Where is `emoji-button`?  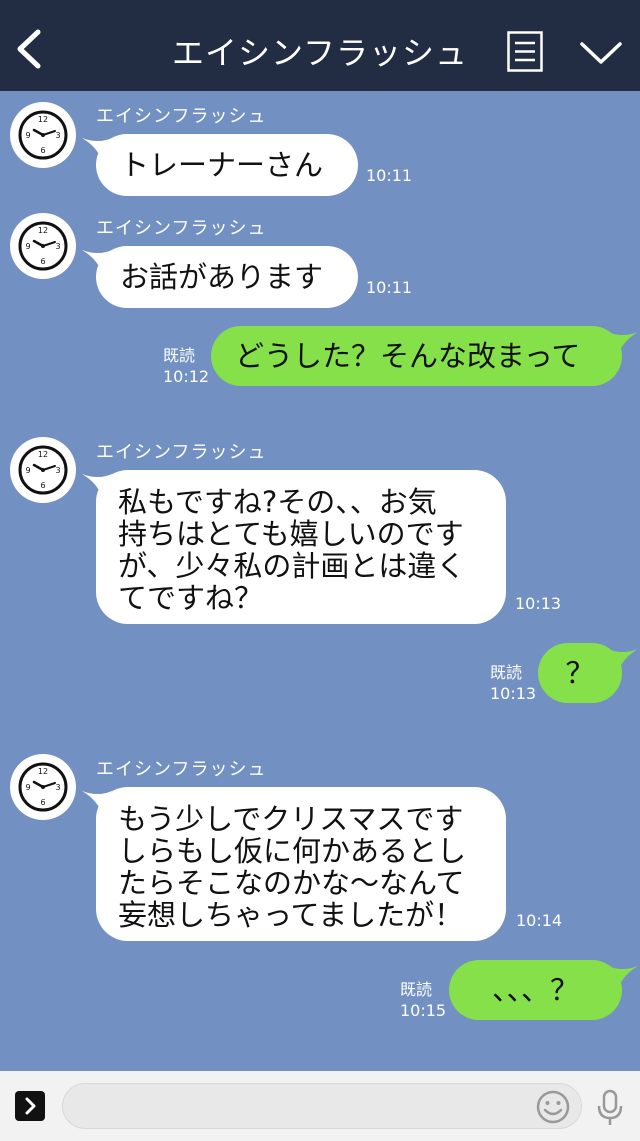
emoji-button is located at coordinates (553, 1107).